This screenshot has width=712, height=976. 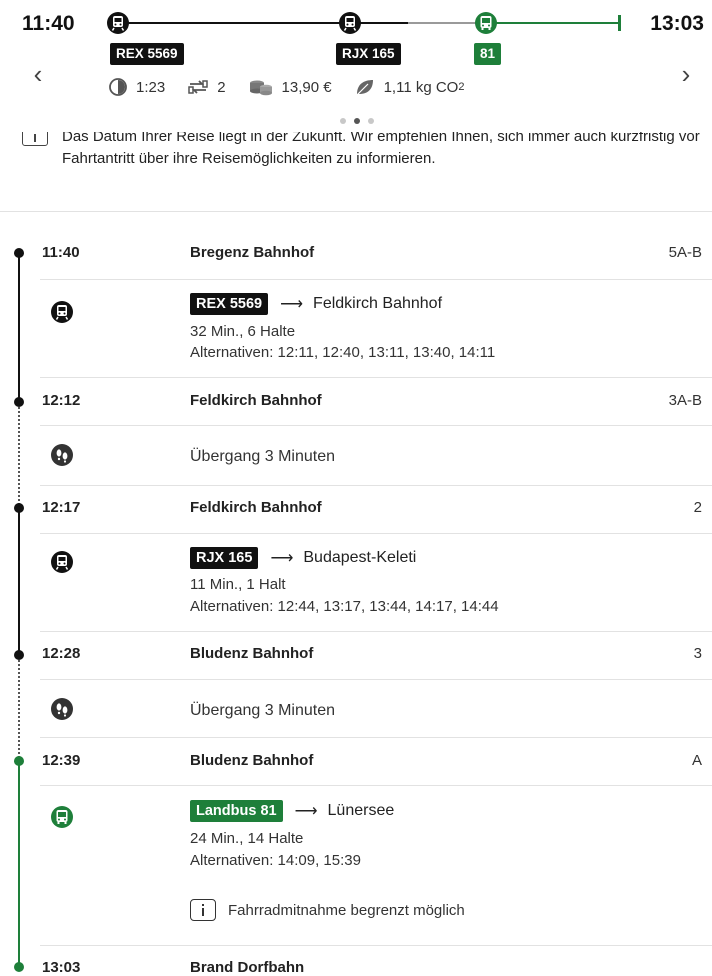 What do you see at coordinates (376, 402) in the screenshot?
I see `stop-row: 12:12 Feldkirch Bahnhof 3A-B` at bounding box center [376, 402].